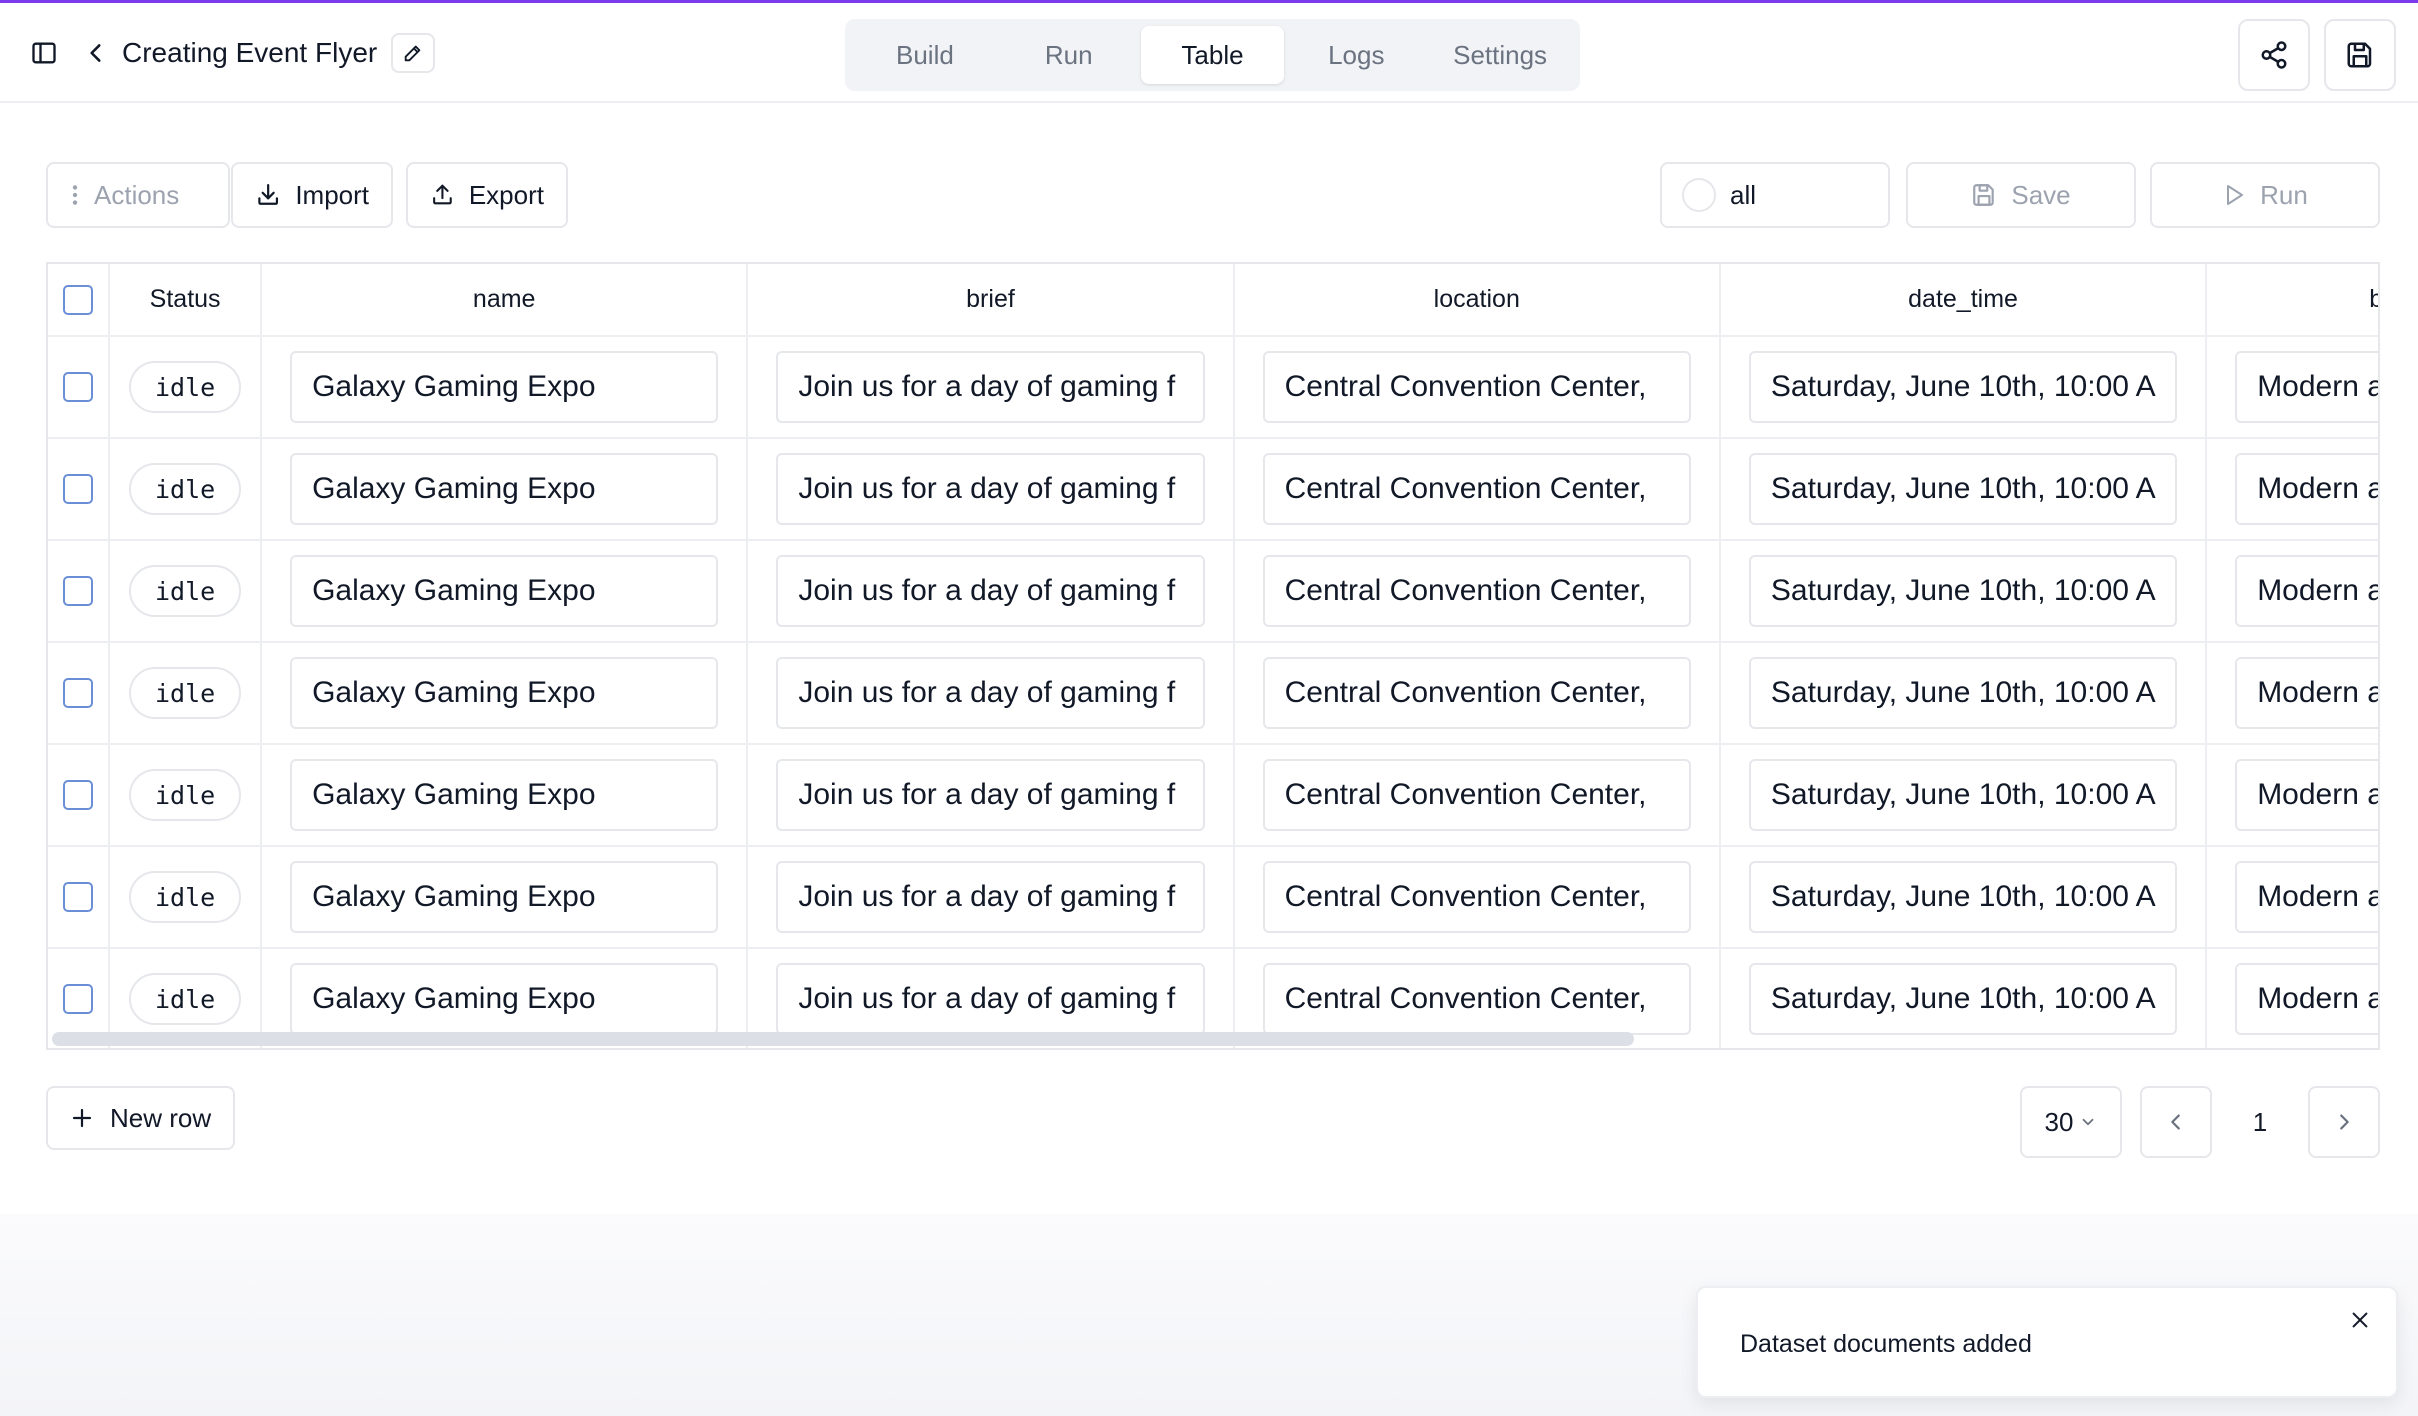  What do you see at coordinates (991, 300) in the screenshot?
I see `column-header-brief: brief` at bounding box center [991, 300].